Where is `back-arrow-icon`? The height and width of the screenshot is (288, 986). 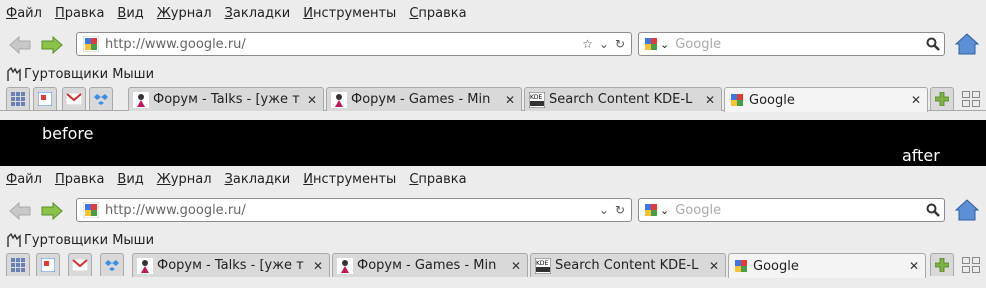 back-arrow-icon is located at coordinates (20, 210).